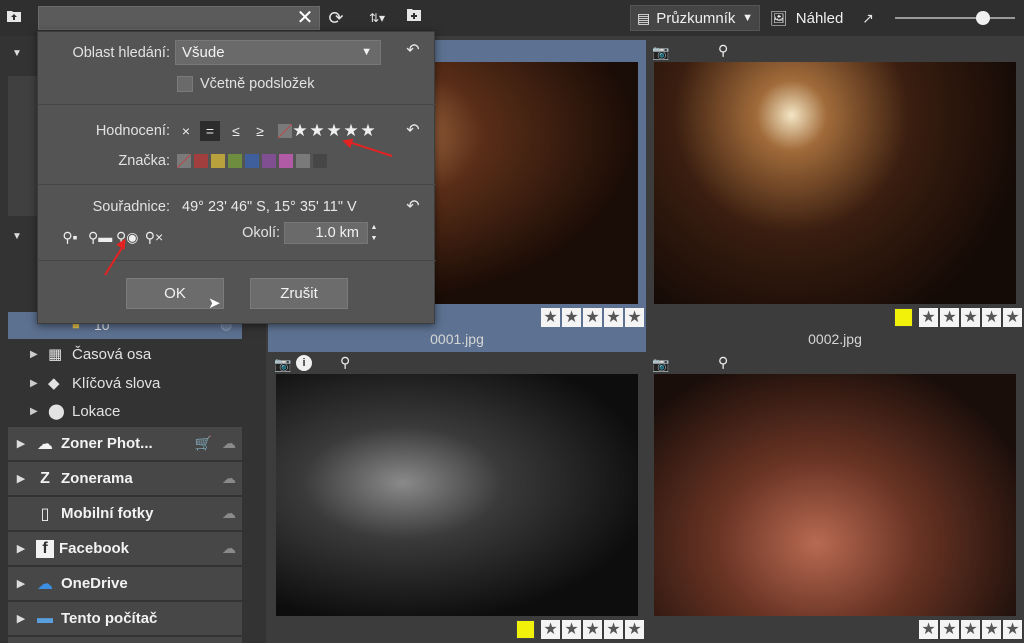 The height and width of the screenshot is (643, 1024). I want to click on rating-op-none: ×, so click(186, 131).